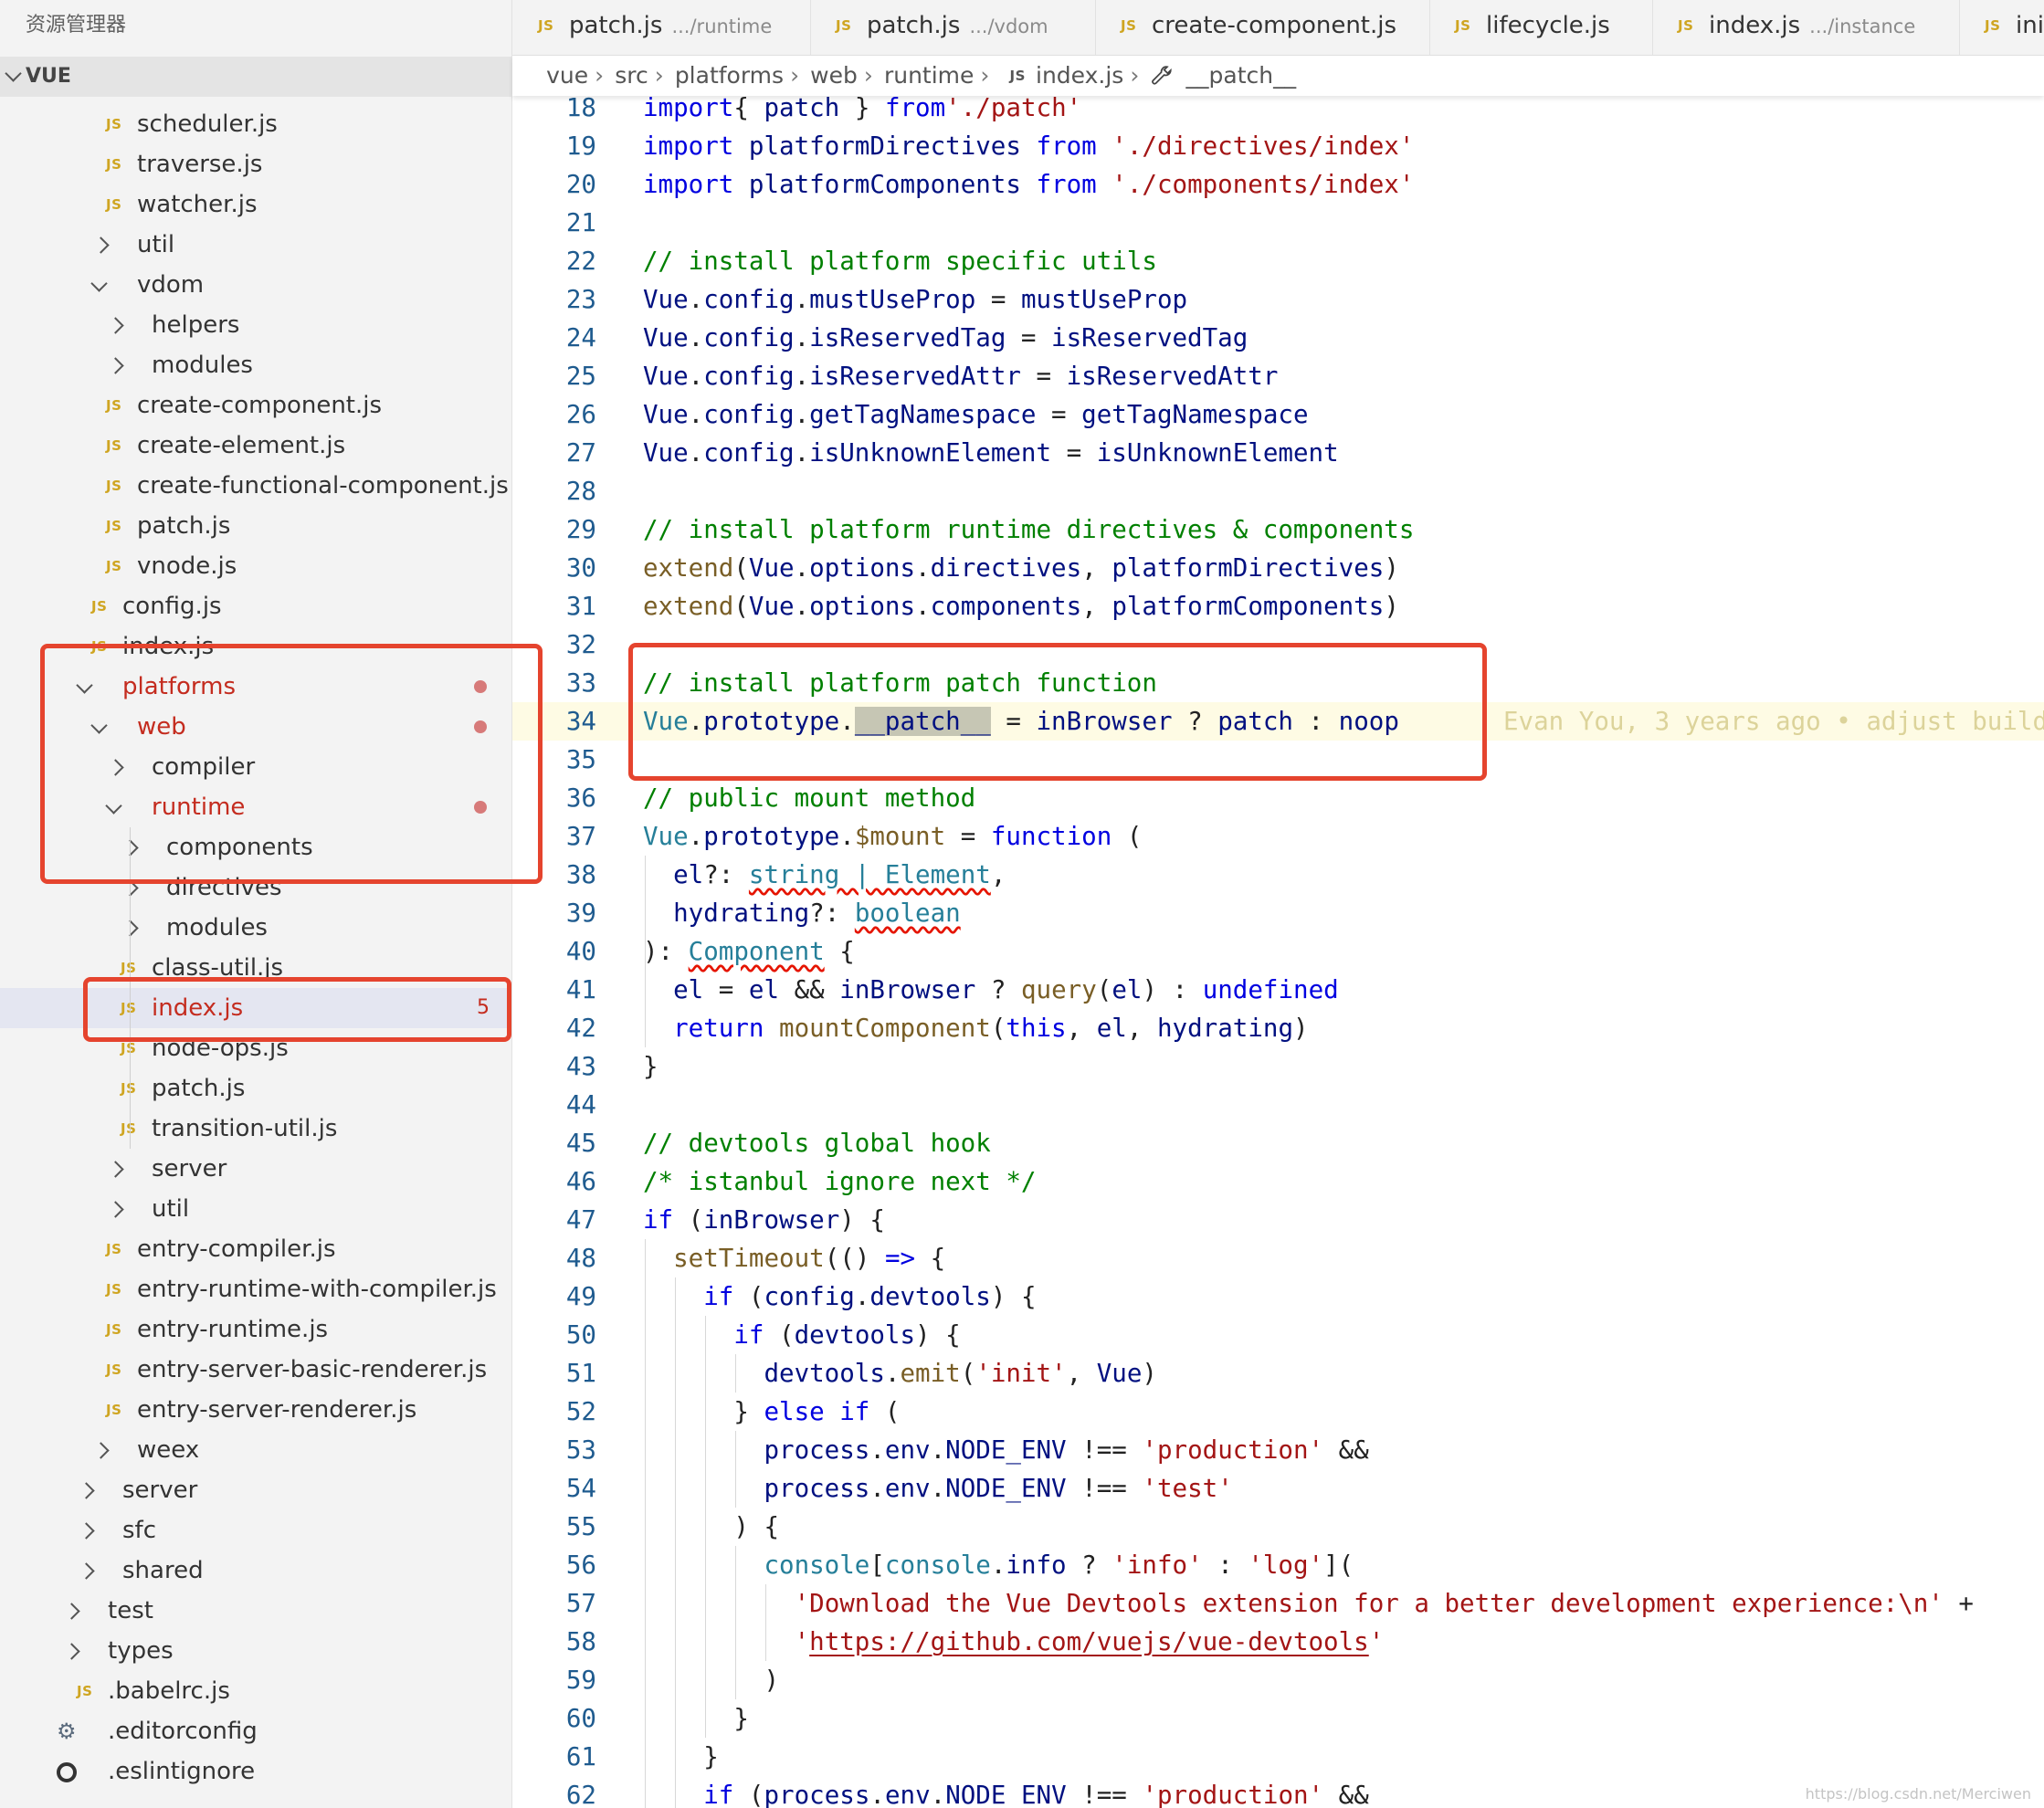 The height and width of the screenshot is (1808, 2044). Describe the element at coordinates (255, 968) in the screenshot. I see `tree-file-class-util-js: JS class-util.js` at that location.